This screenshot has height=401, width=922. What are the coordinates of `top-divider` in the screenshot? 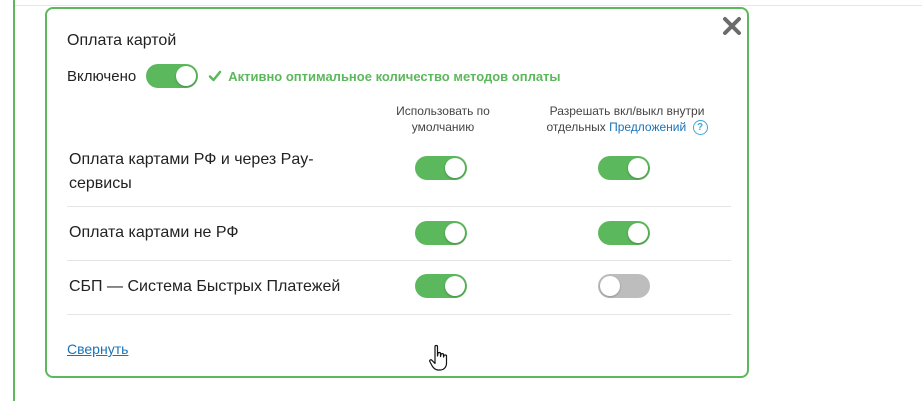 It's located at (468, 5).